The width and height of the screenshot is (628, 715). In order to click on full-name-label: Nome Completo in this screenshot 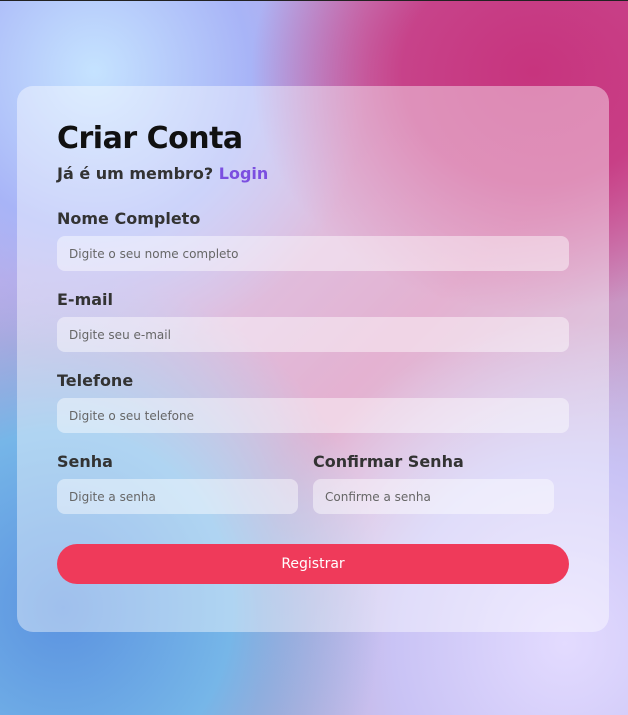, I will do `click(129, 218)`.